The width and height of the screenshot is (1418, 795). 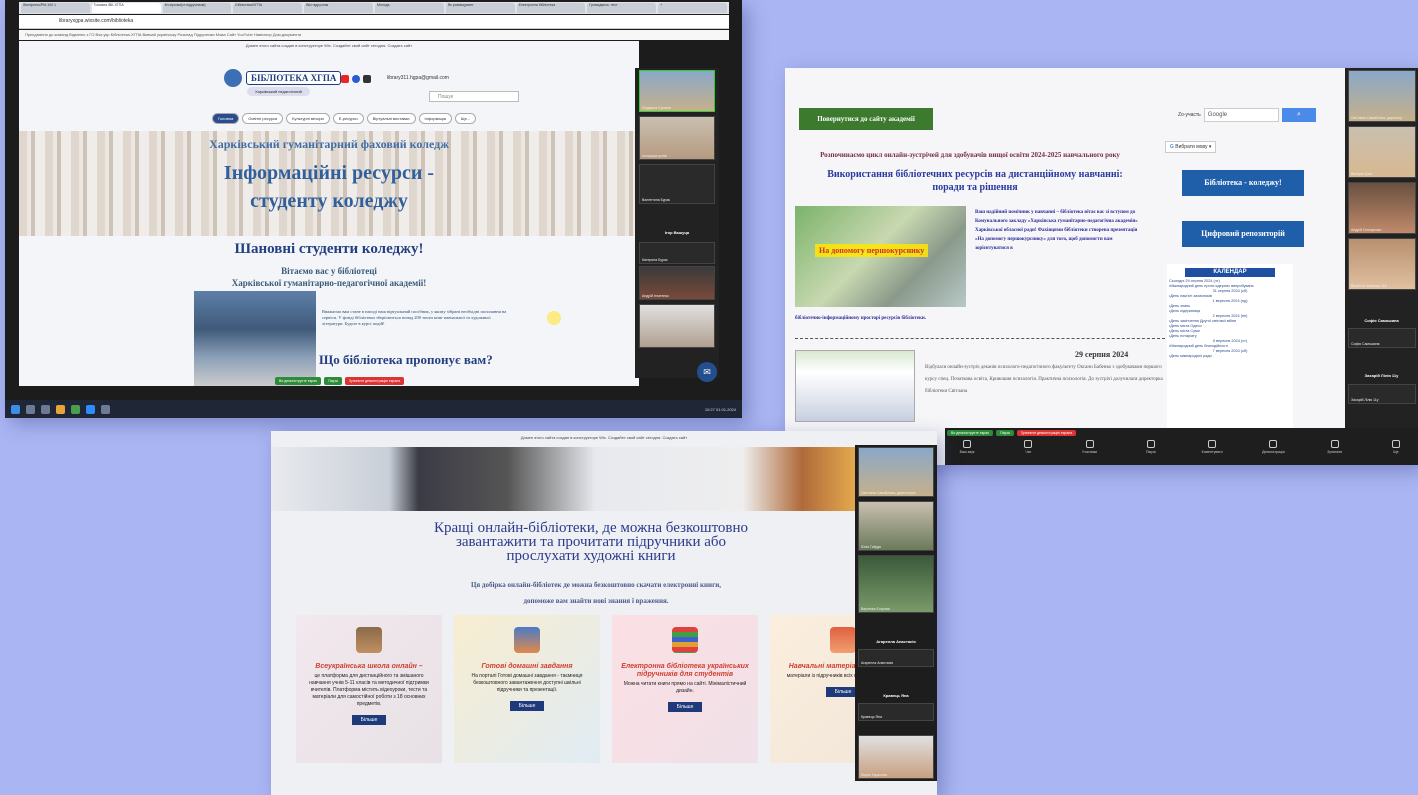 What do you see at coordinates (896, 658) in the screenshot?
I see `participant-video: Агарелла Анастасія` at bounding box center [896, 658].